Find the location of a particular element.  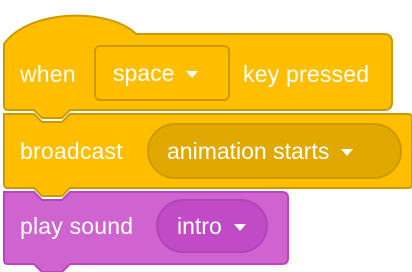

key-pressed-label: key pressed is located at coordinates (306, 74).